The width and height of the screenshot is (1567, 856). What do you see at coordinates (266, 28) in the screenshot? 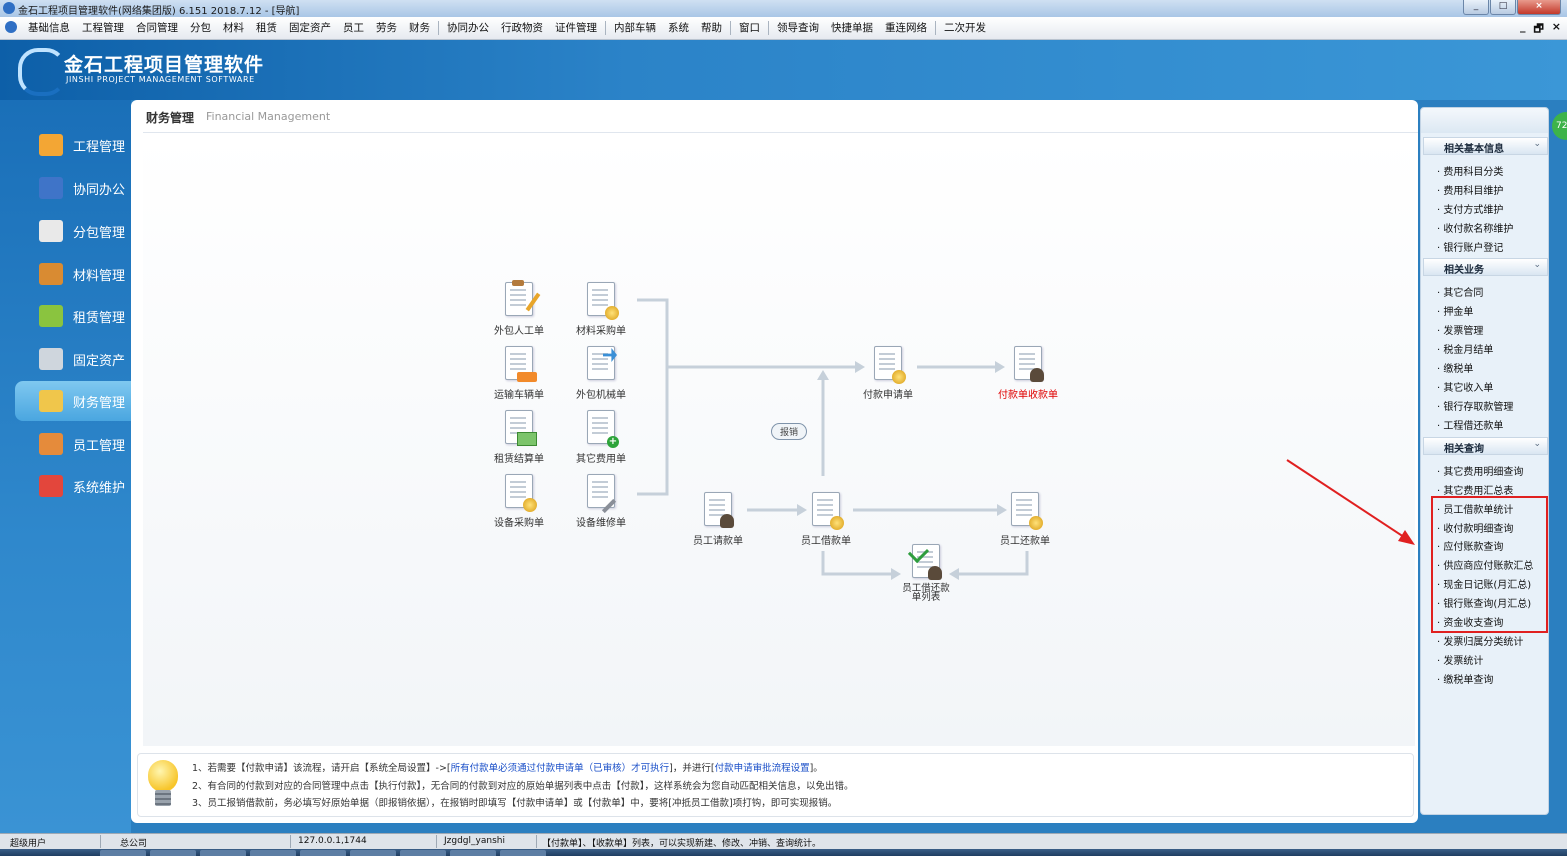
I see `menu-zulin: 租赁` at bounding box center [266, 28].